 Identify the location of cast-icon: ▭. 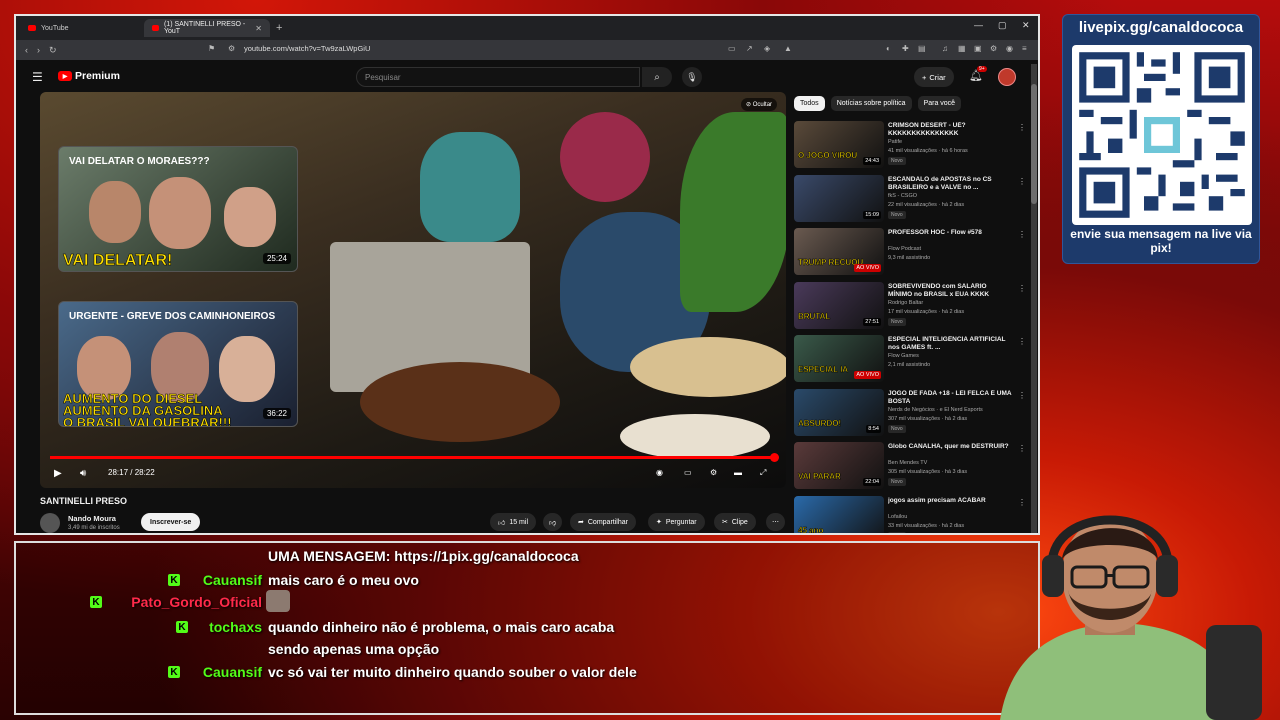
(732, 48).